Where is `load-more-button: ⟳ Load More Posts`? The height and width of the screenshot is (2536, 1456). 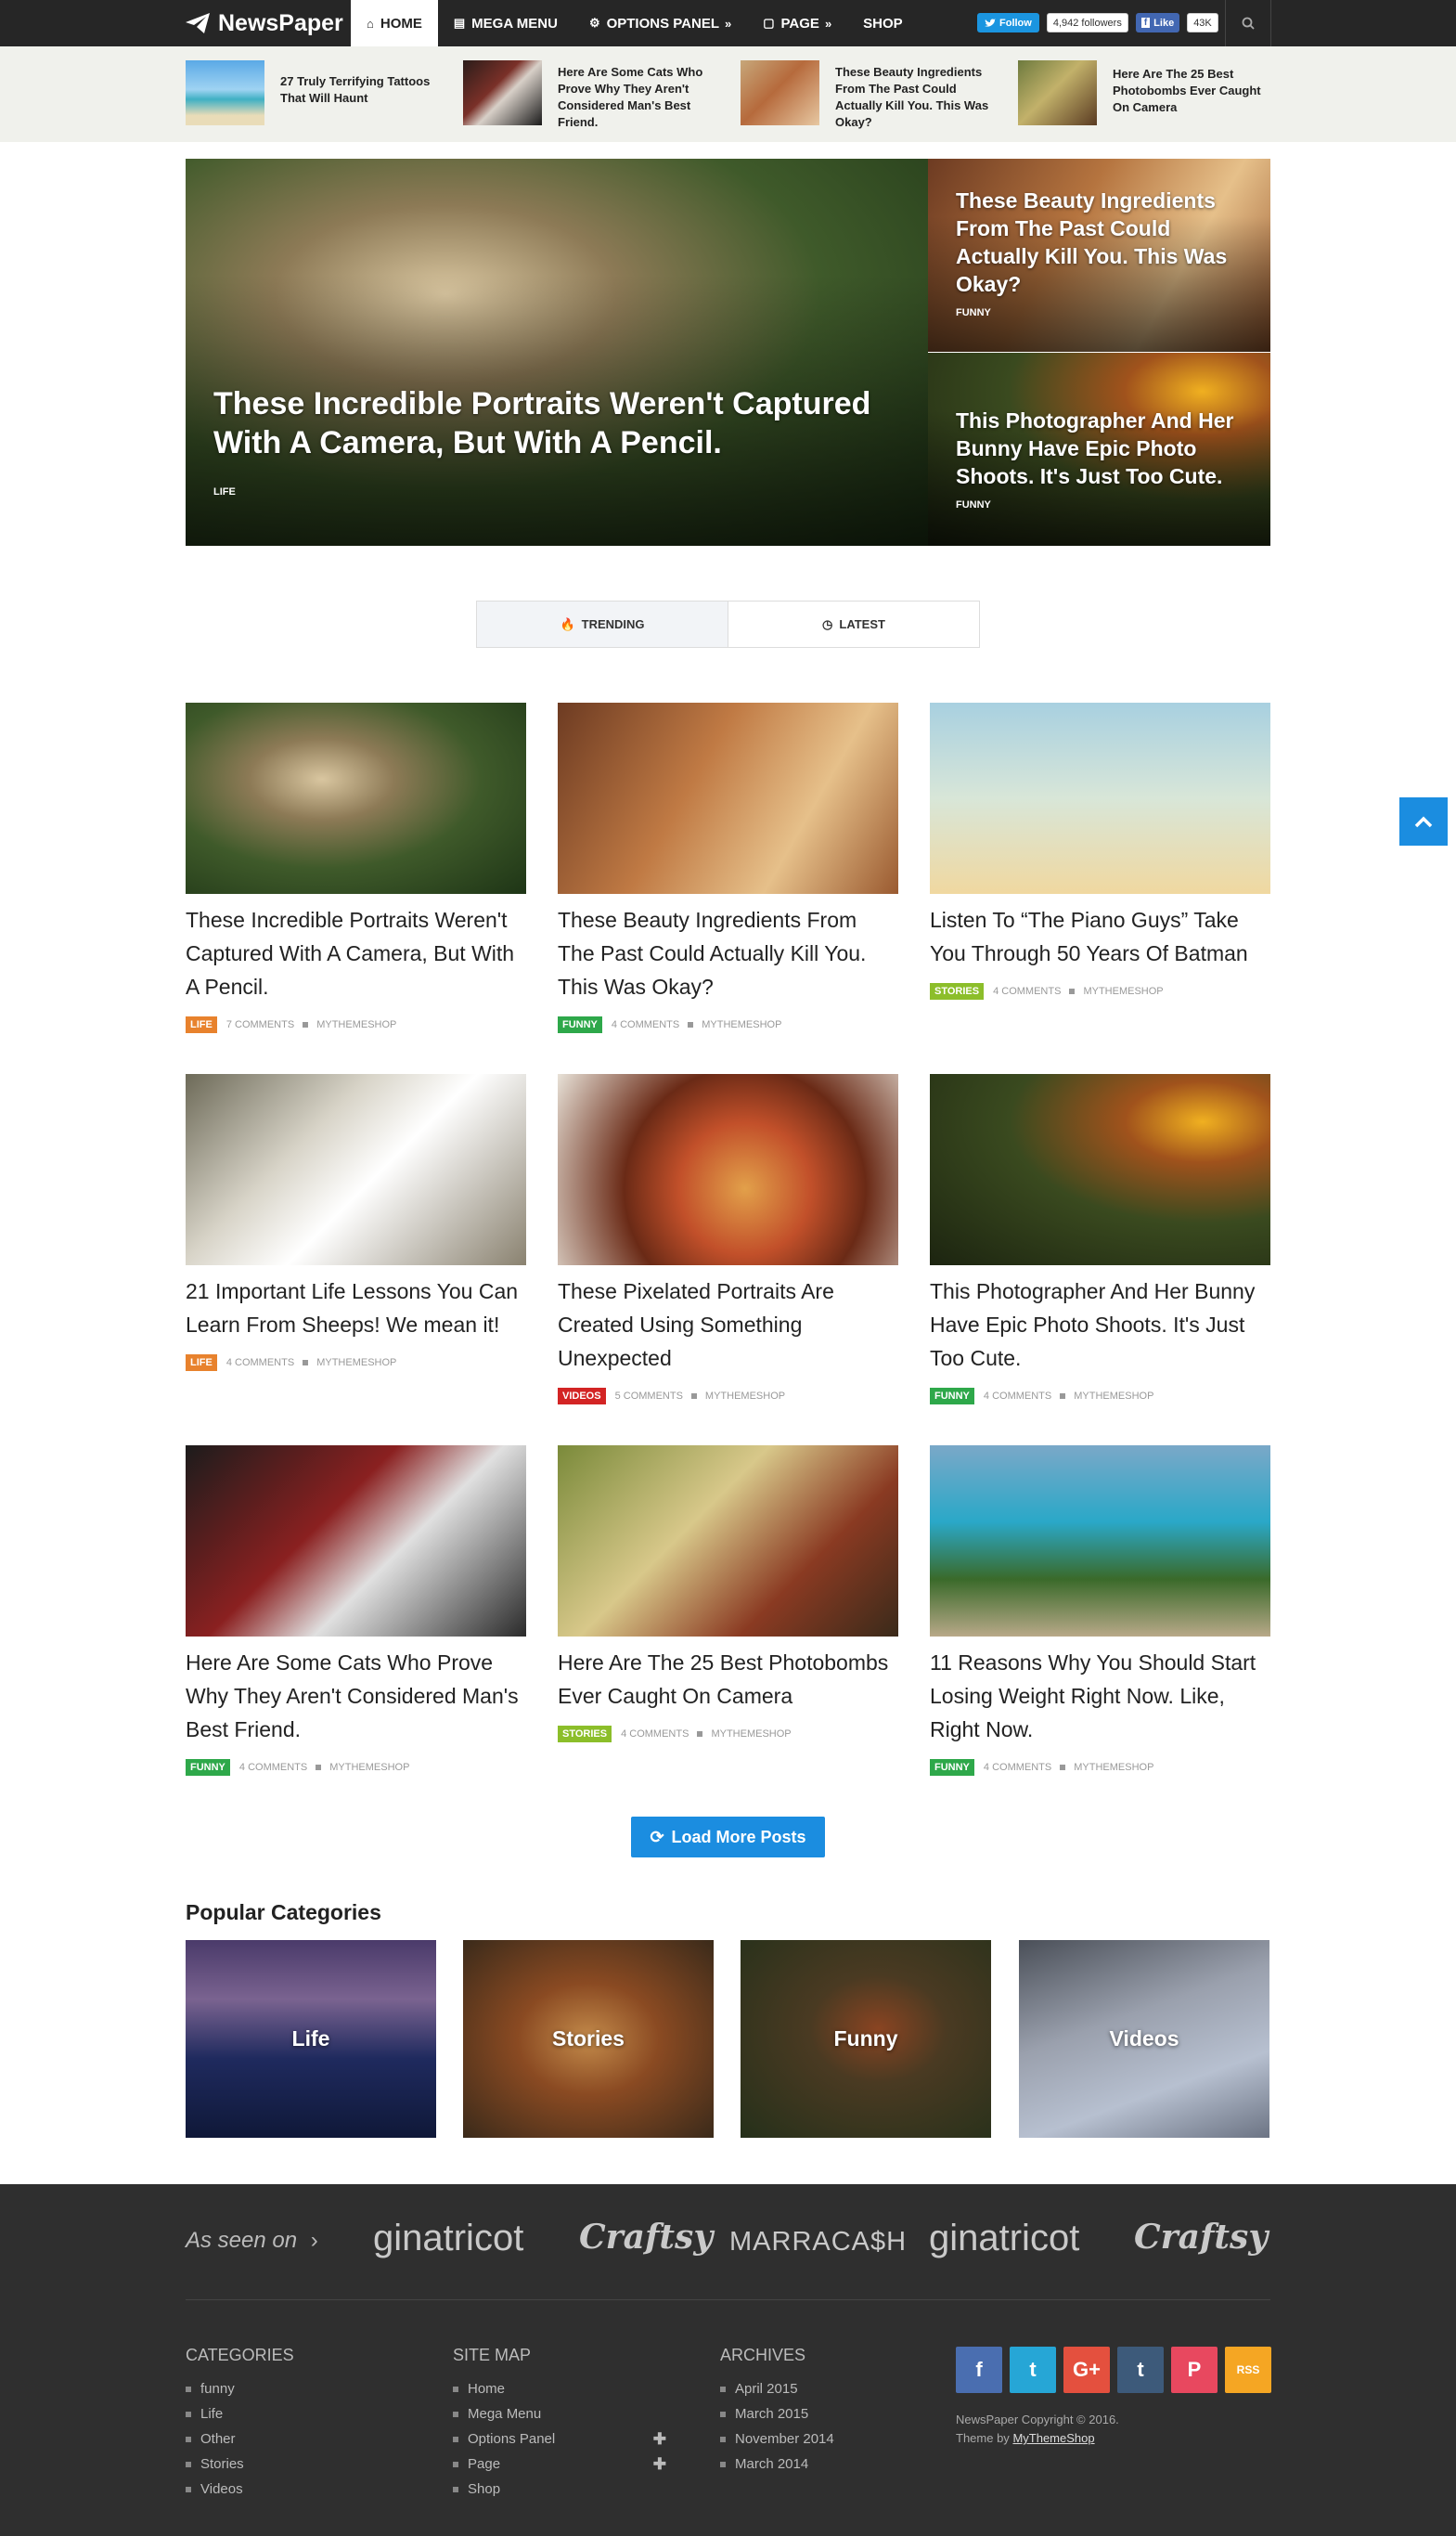 load-more-button: ⟳ Load More Posts is located at coordinates (728, 1837).